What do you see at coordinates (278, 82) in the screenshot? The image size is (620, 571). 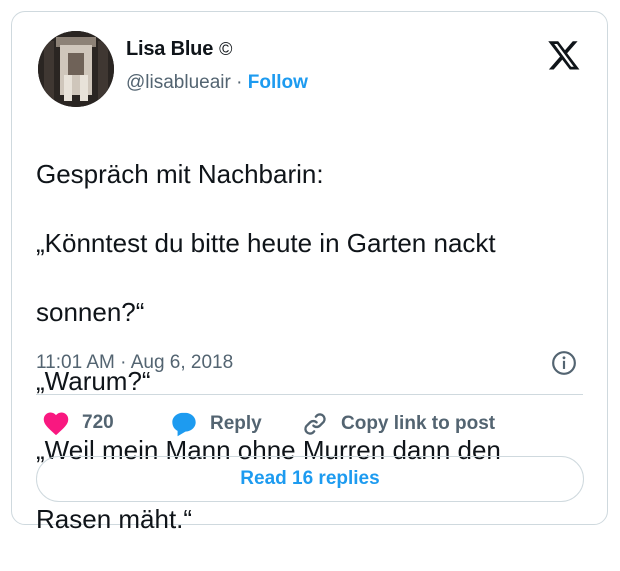 I see `follow-button: Follow` at bounding box center [278, 82].